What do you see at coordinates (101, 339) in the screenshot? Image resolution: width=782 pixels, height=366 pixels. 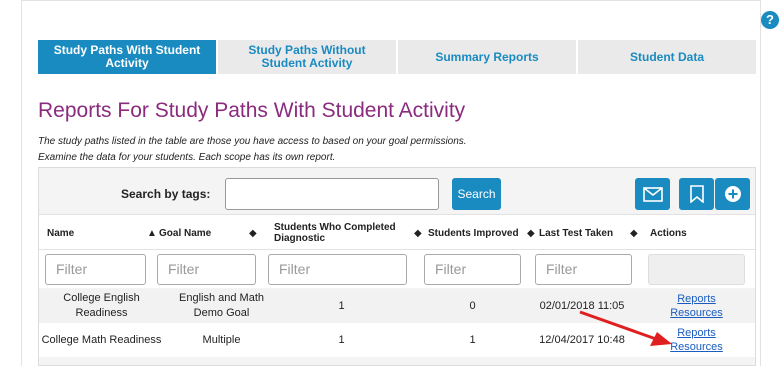 I see `cell-name: College Math Readiness` at bounding box center [101, 339].